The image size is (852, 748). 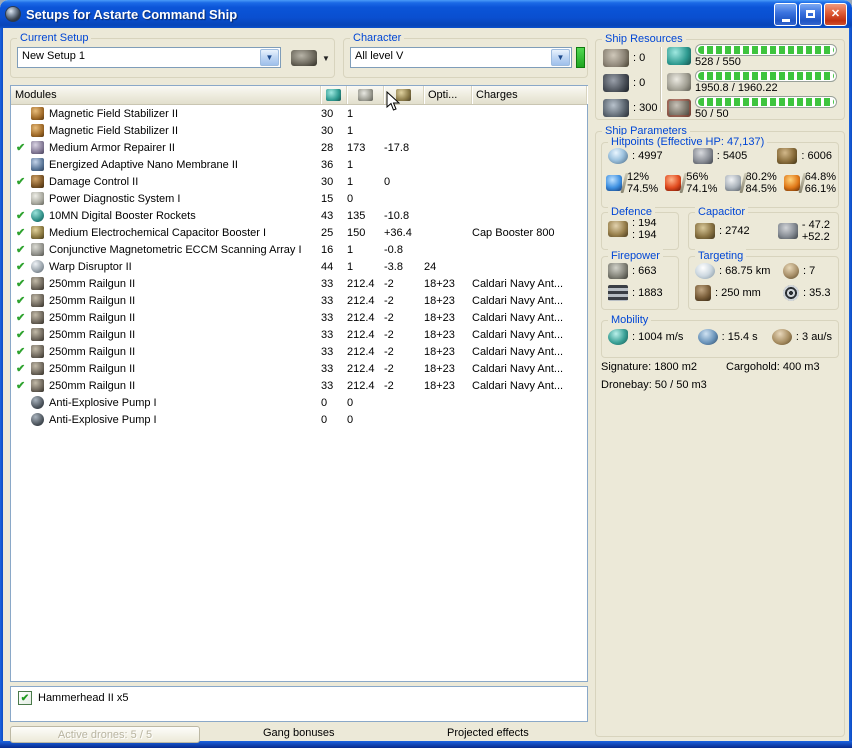 What do you see at coordinates (54, 38) in the screenshot?
I see `current-setup-label: Current Setup` at bounding box center [54, 38].